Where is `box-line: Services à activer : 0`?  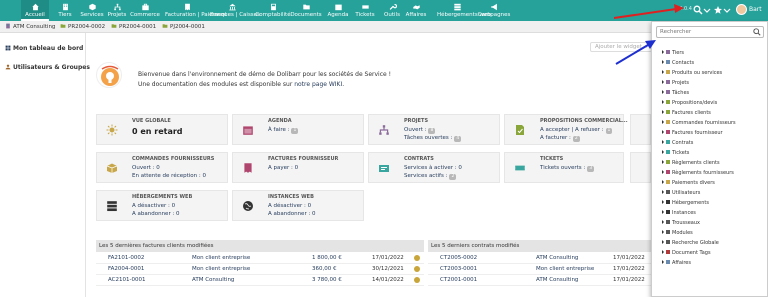
box-line: Services à activer : 0 is located at coordinates (433, 168).